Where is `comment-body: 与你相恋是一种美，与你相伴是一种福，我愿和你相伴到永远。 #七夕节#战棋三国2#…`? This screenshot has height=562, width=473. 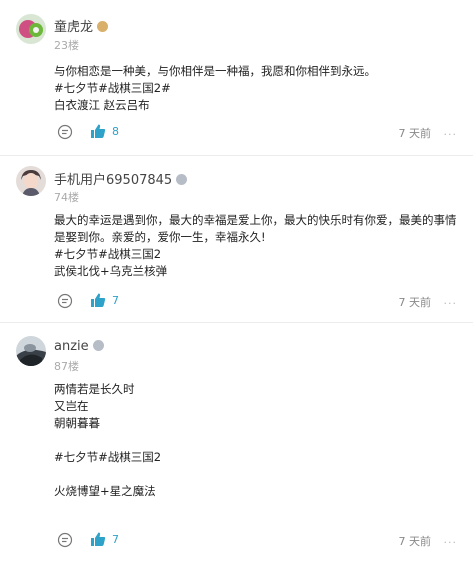 comment-body: 与你相恋是一种美，与你相伴是一种福，我愿和你相伴到永远。 #七夕节#战棋三国2#… is located at coordinates (255, 88).